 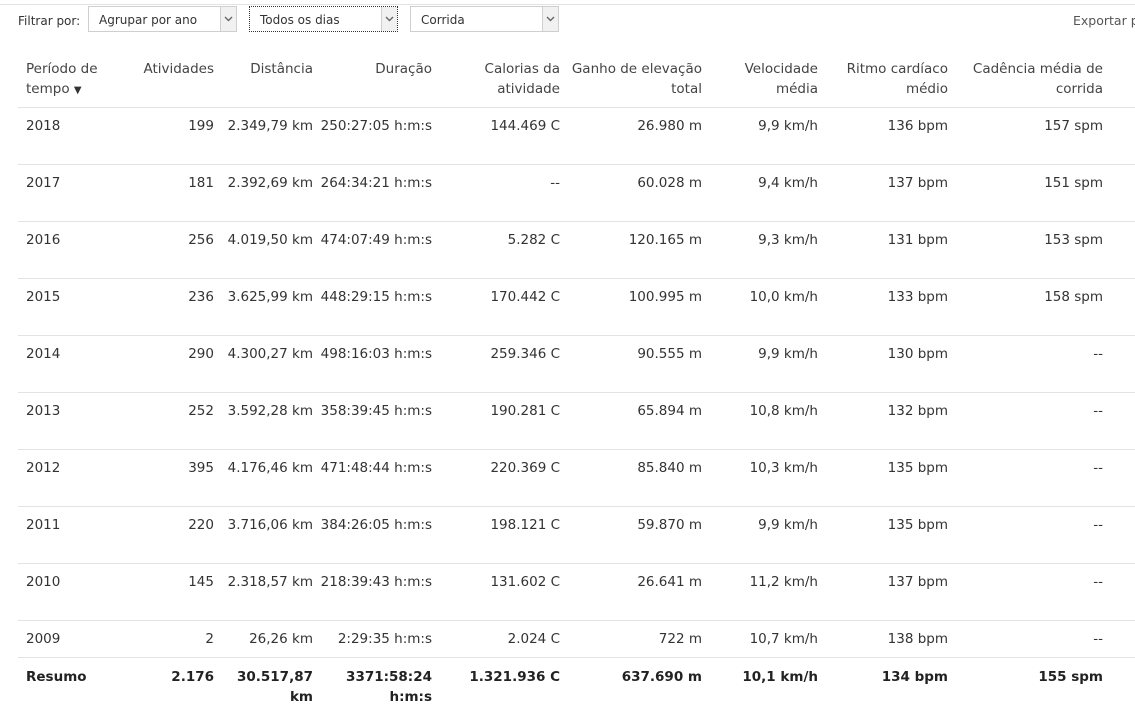 What do you see at coordinates (631, 193) in the screenshot?
I see `elevation-cell: 60.028 m` at bounding box center [631, 193].